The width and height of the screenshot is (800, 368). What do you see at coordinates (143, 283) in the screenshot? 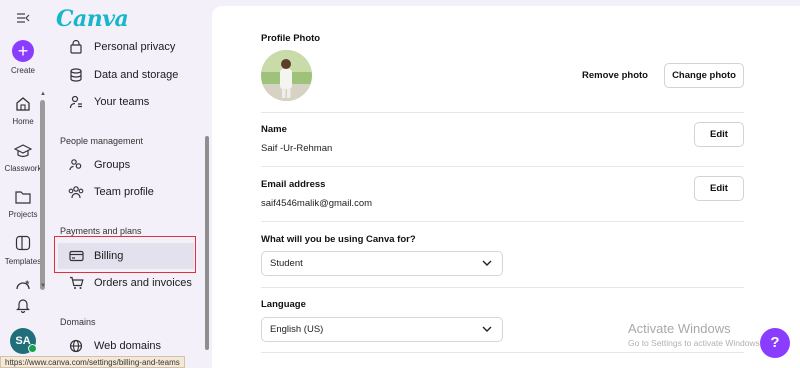
I see `nav-item-label: Orders and invoices` at bounding box center [143, 283].